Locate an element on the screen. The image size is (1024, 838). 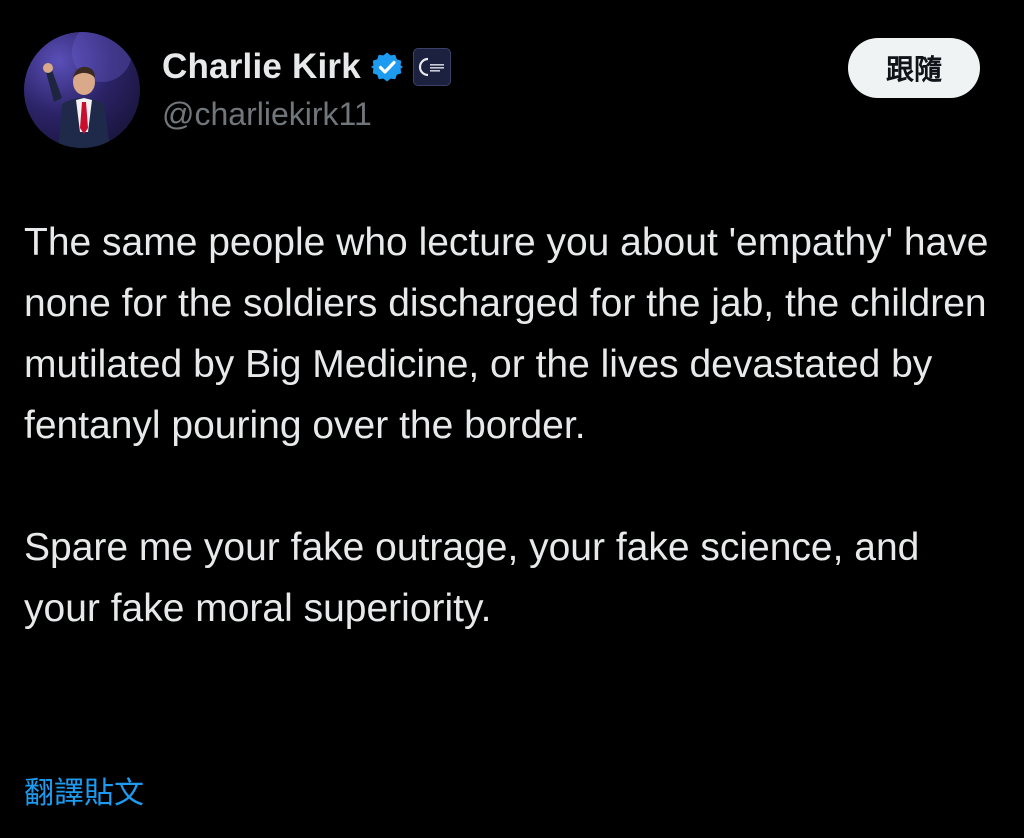
avatar is located at coordinates (82, 90).